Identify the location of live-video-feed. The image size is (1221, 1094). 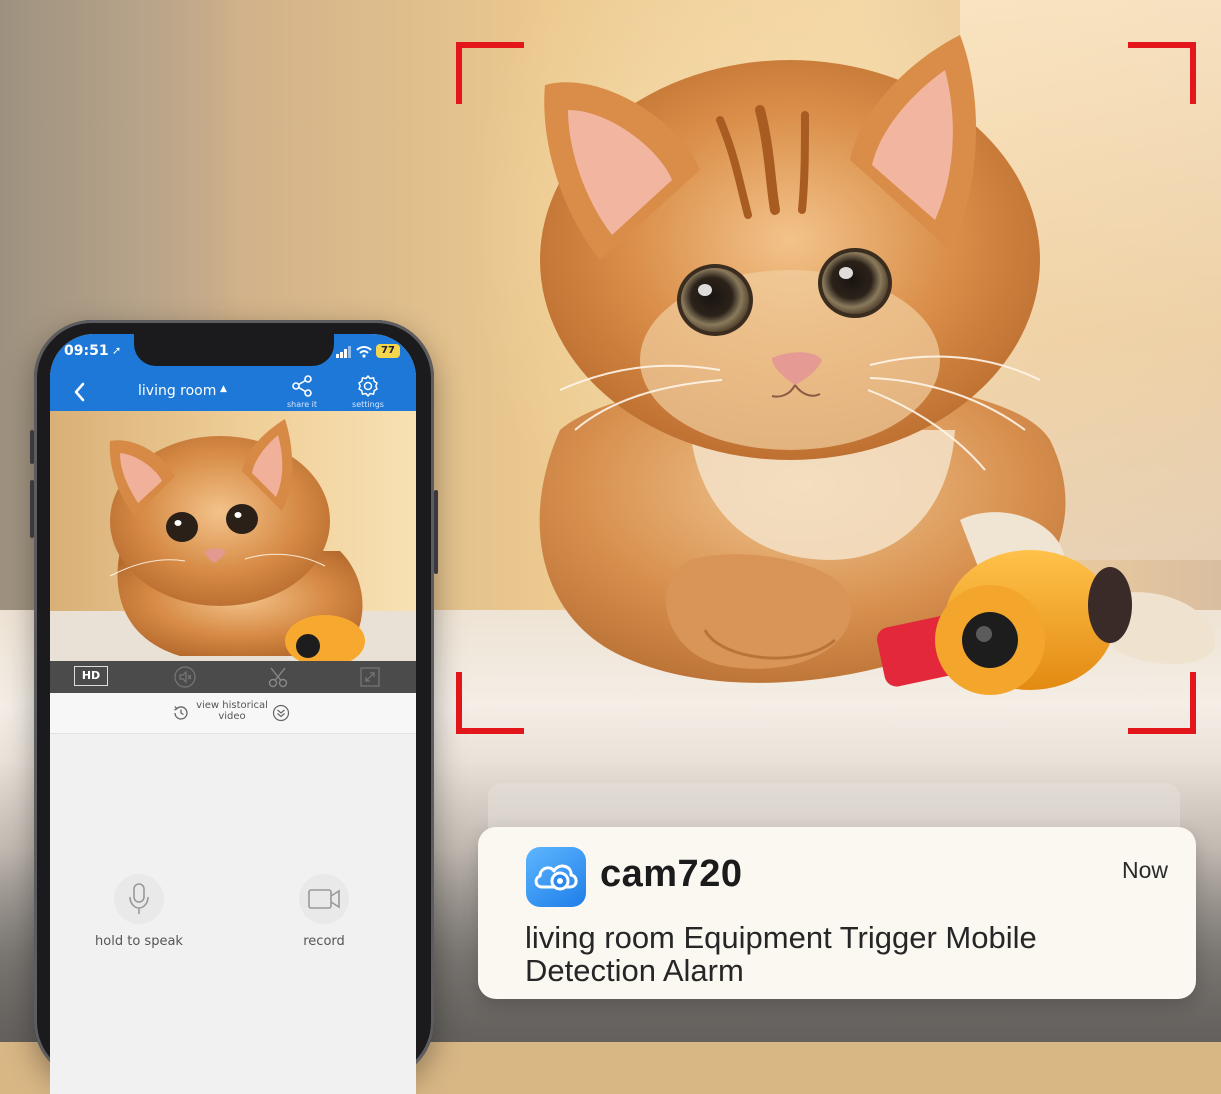
(233, 536).